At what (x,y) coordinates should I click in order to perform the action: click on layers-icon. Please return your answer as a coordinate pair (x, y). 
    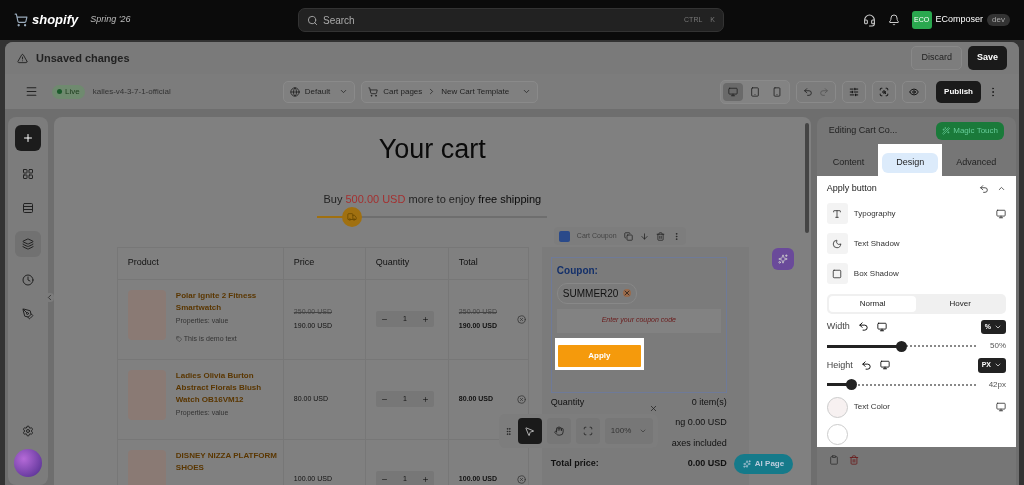
    Looking at the image, I should click on (27, 244).